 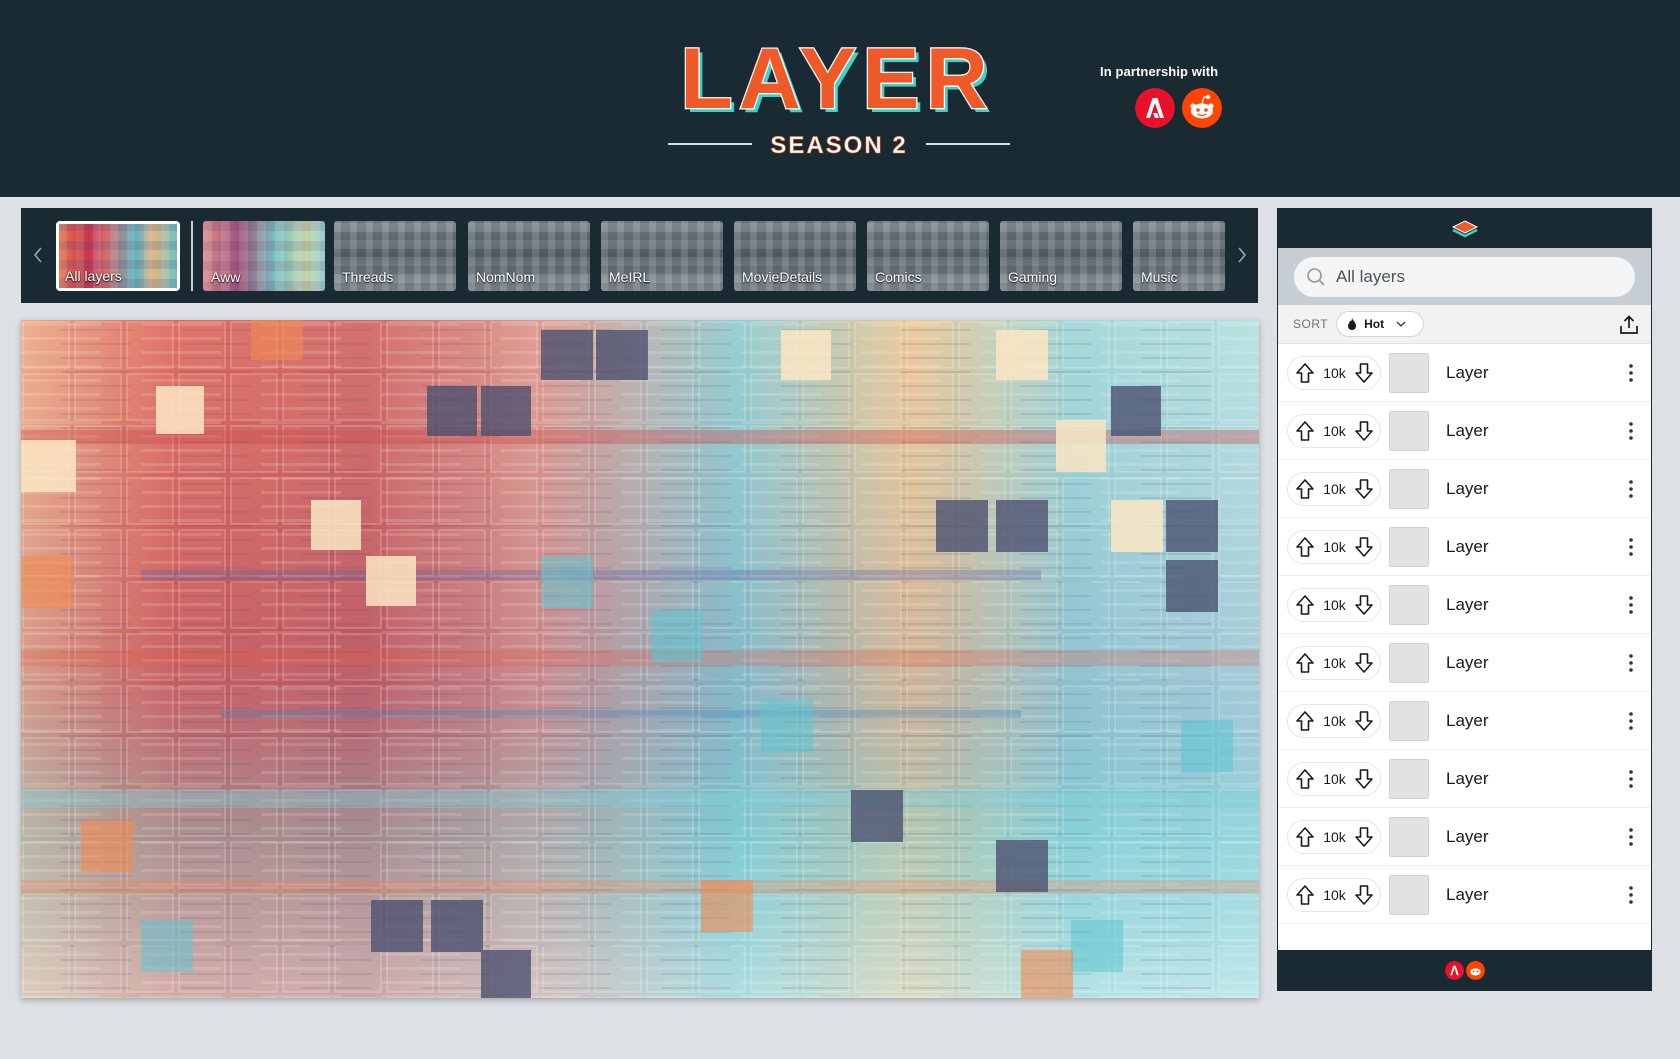 I want to click on strip-next-button, so click(x=1242, y=255).